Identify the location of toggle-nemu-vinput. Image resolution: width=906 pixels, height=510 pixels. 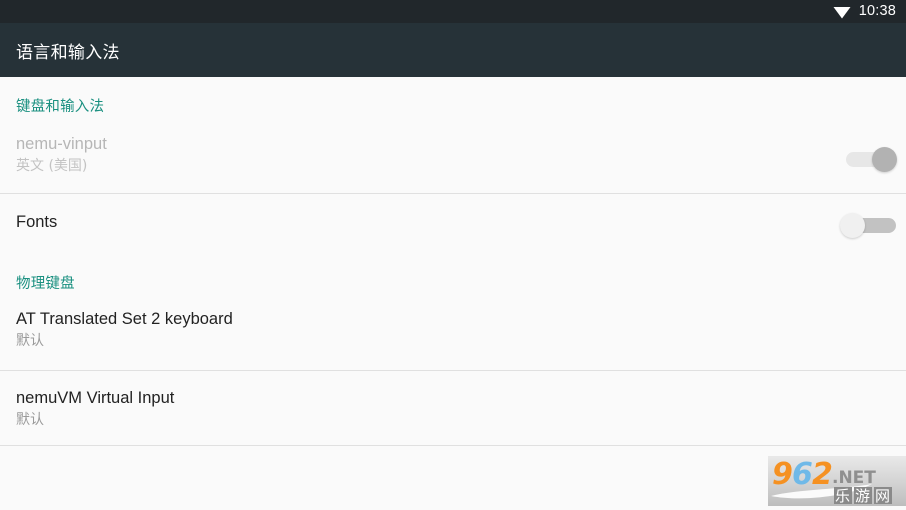
(874, 159).